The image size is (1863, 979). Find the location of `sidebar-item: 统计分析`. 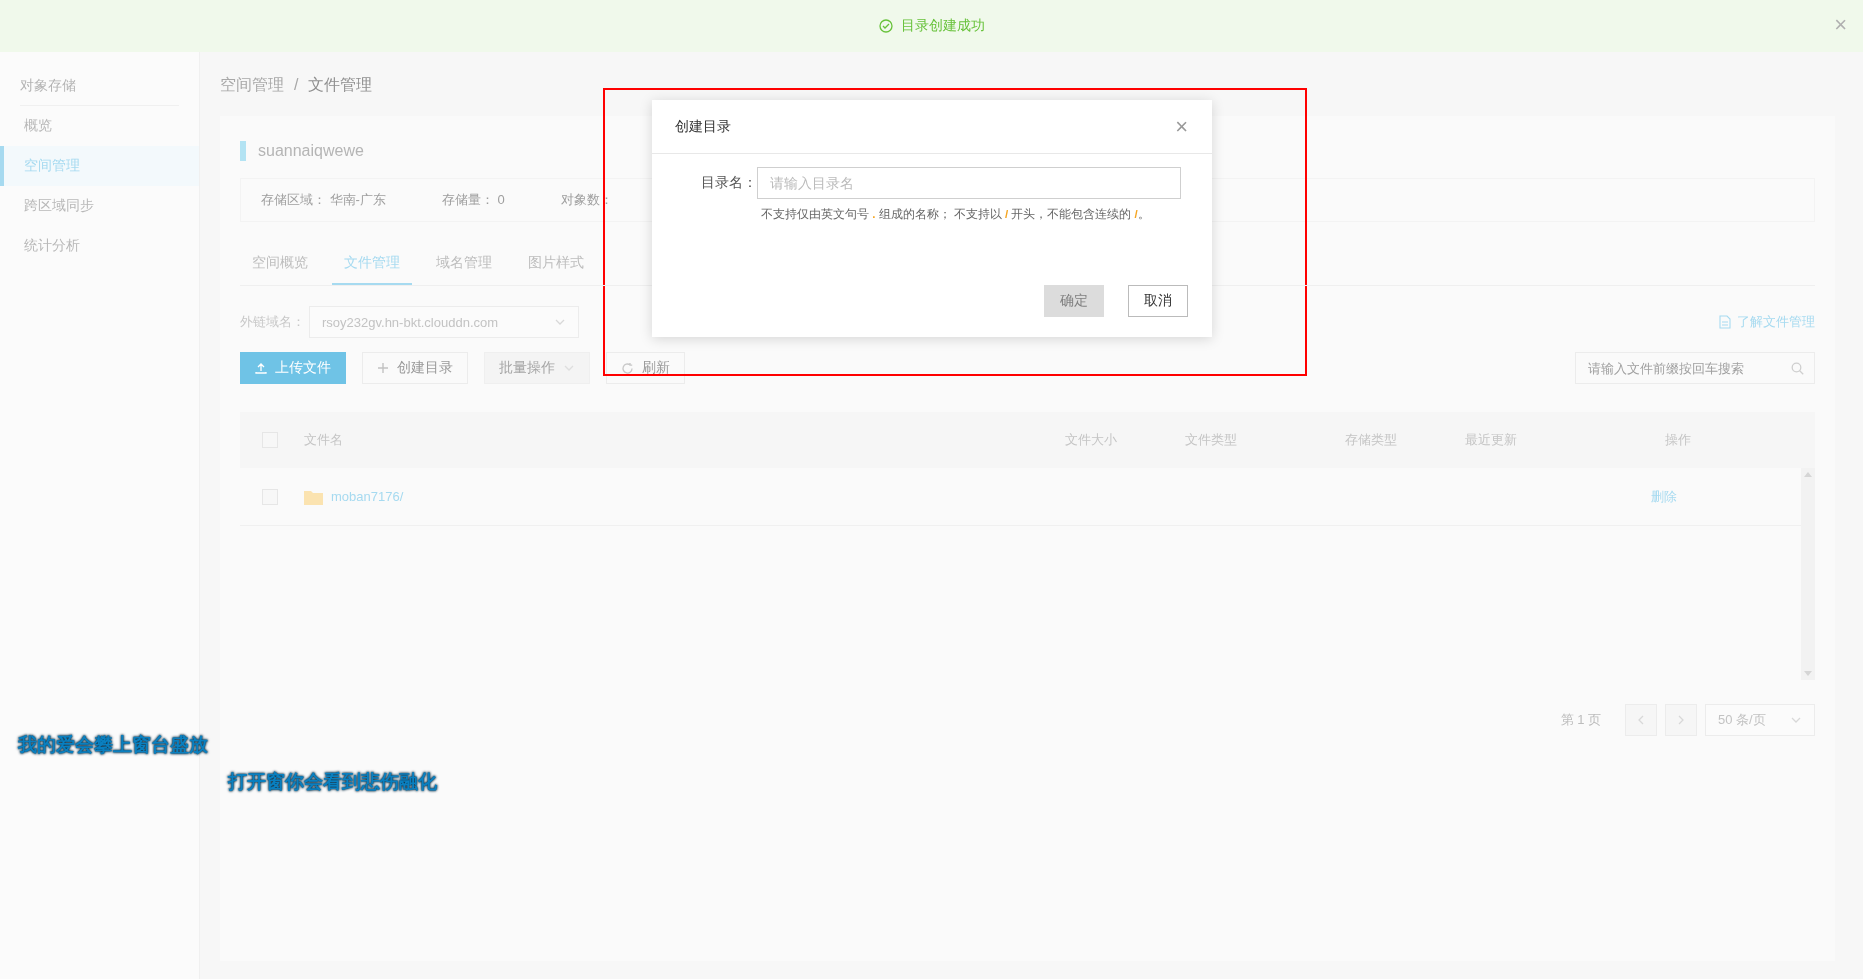

sidebar-item: 统计分析 is located at coordinates (99, 246).